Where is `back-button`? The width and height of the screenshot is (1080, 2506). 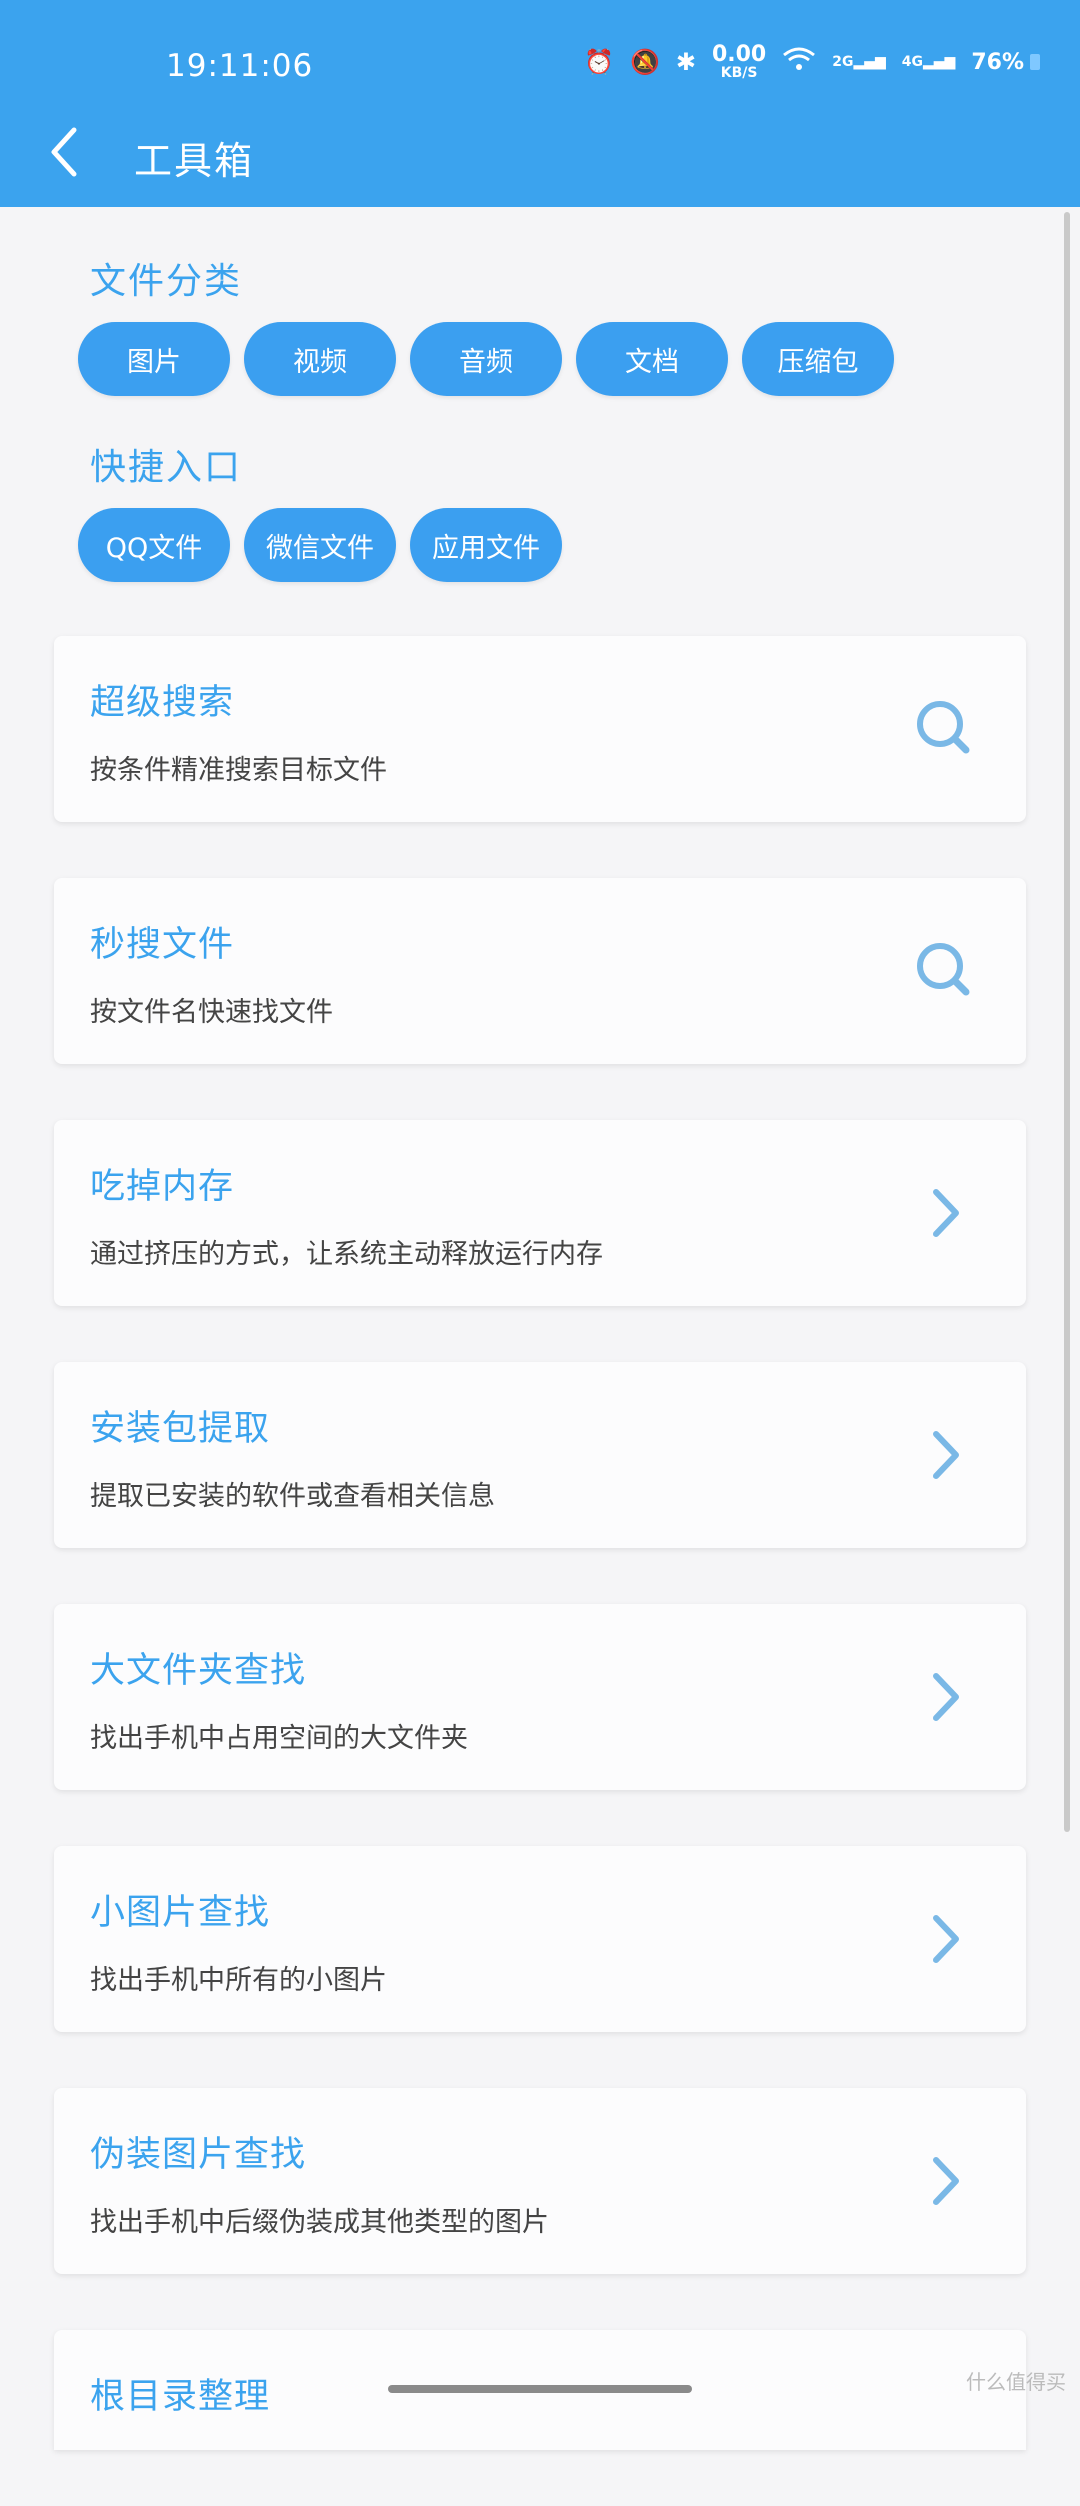
back-button is located at coordinates (65, 152).